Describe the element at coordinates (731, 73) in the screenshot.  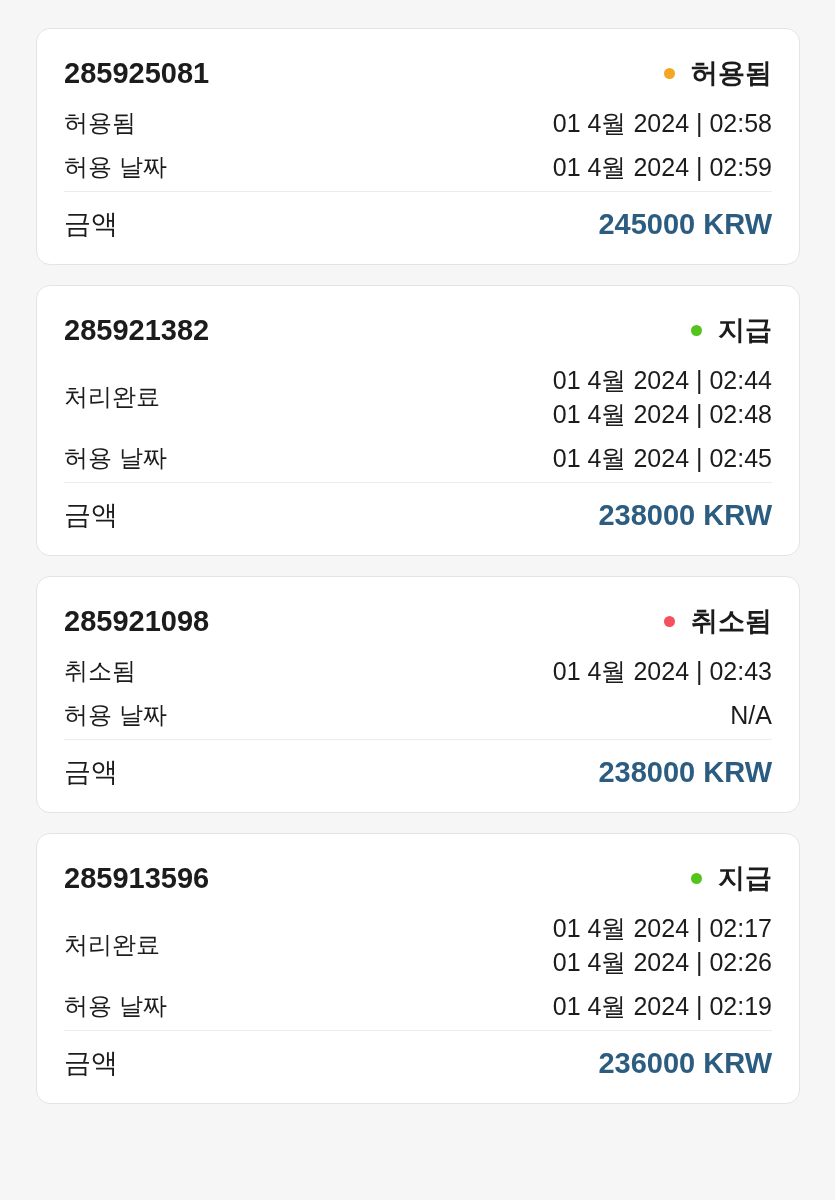
I see `status-label: 허용됨` at that location.